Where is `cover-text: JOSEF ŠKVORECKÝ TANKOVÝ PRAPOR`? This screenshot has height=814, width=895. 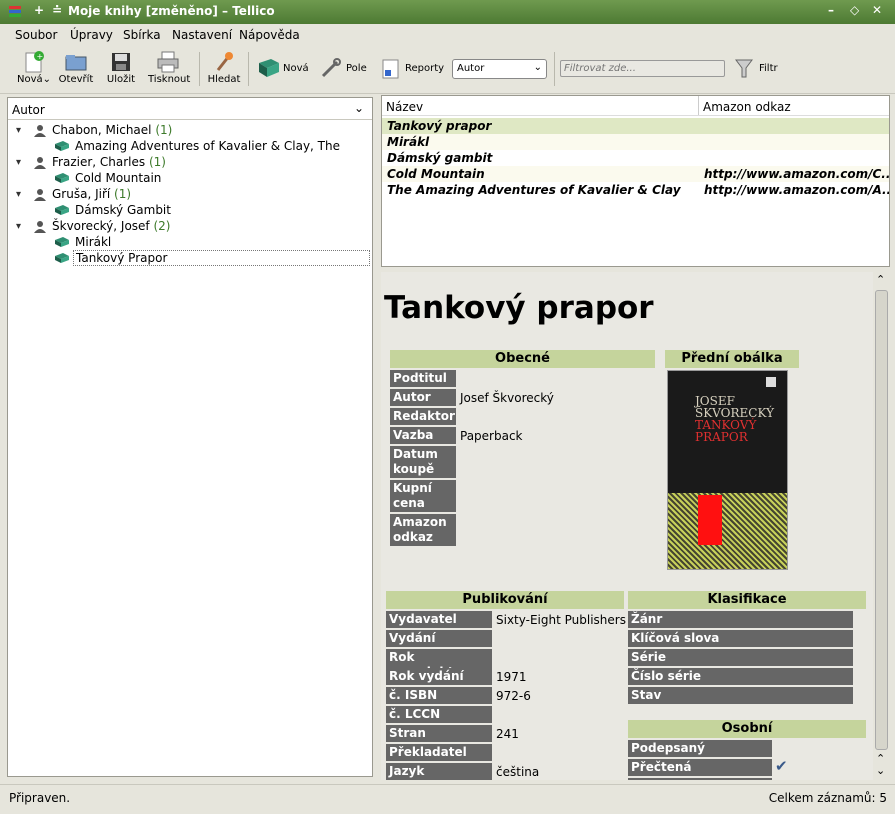
cover-text: JOSEF ŠKVORECKÝ TANKOVÝ PRAPOR is located at coordinates (735, 419).